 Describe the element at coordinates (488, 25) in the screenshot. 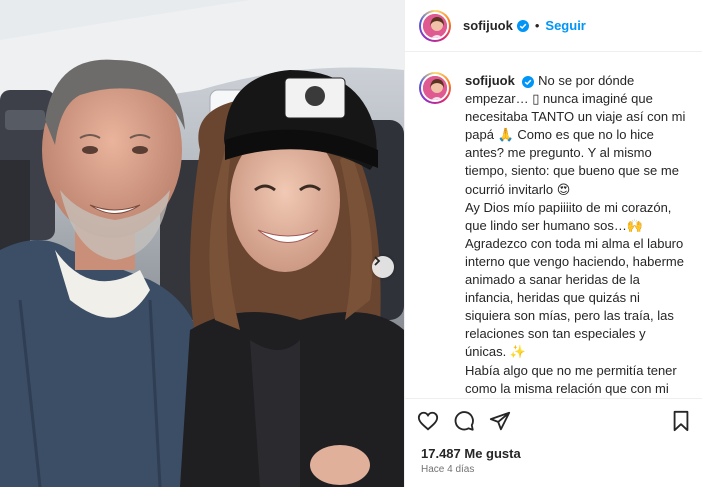

I see `author-username: sofijuok` at that location.